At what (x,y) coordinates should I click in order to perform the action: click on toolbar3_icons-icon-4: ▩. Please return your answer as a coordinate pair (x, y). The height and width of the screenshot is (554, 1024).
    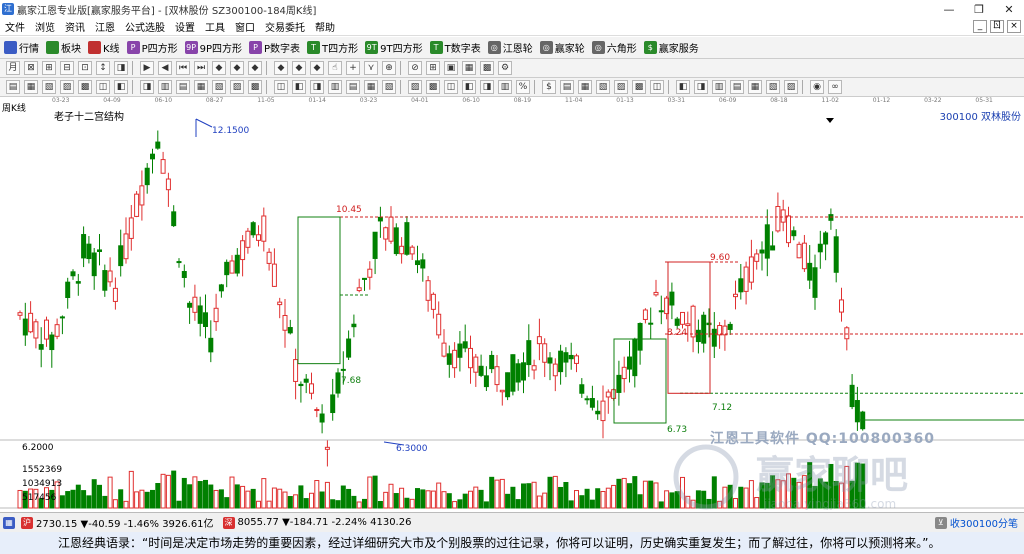
    Looking at the image, I should click on (85, 87).